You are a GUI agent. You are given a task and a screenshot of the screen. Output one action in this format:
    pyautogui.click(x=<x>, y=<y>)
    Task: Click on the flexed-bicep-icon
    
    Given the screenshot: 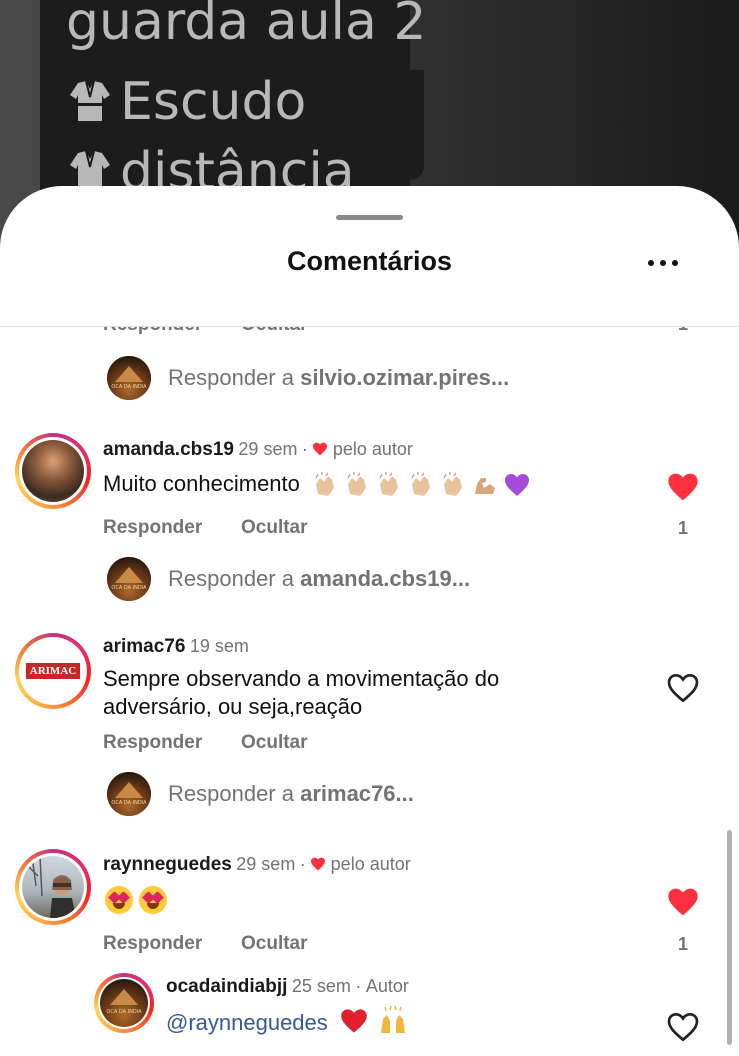 What is the action you would take?
    pyautogui.click(x=485, y=486)
    